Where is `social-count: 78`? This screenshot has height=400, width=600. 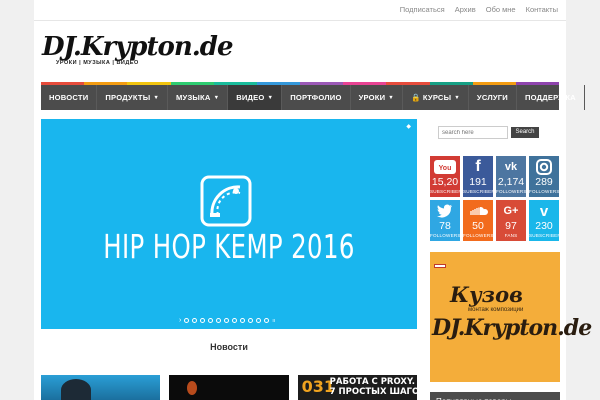 social-count: 78 is located at coordinates (445, 226).